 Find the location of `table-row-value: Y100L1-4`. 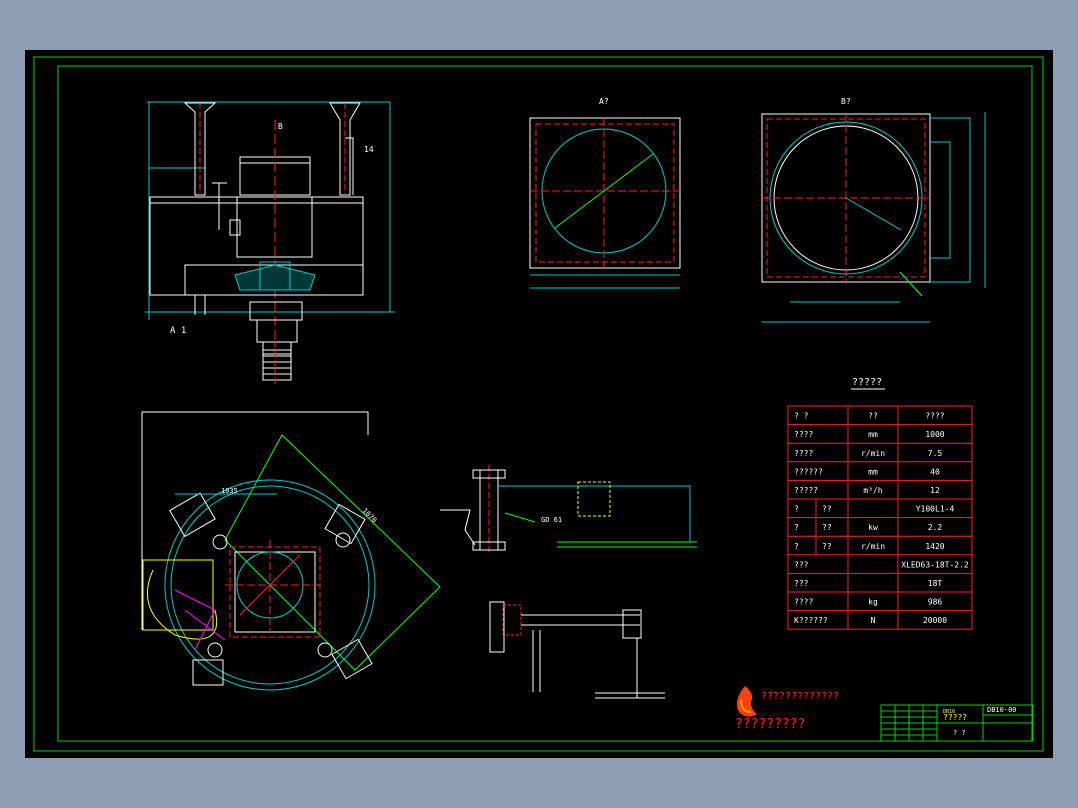

table-row-value: Y100L1-4 is located at coordinates (935, 509).